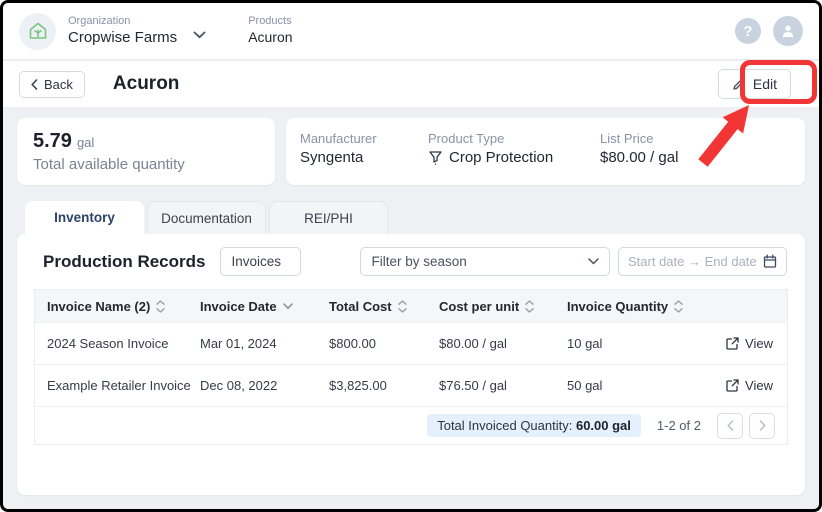  I want to click on cell-invoice-quantity: 10 gal, so click(585, 343).